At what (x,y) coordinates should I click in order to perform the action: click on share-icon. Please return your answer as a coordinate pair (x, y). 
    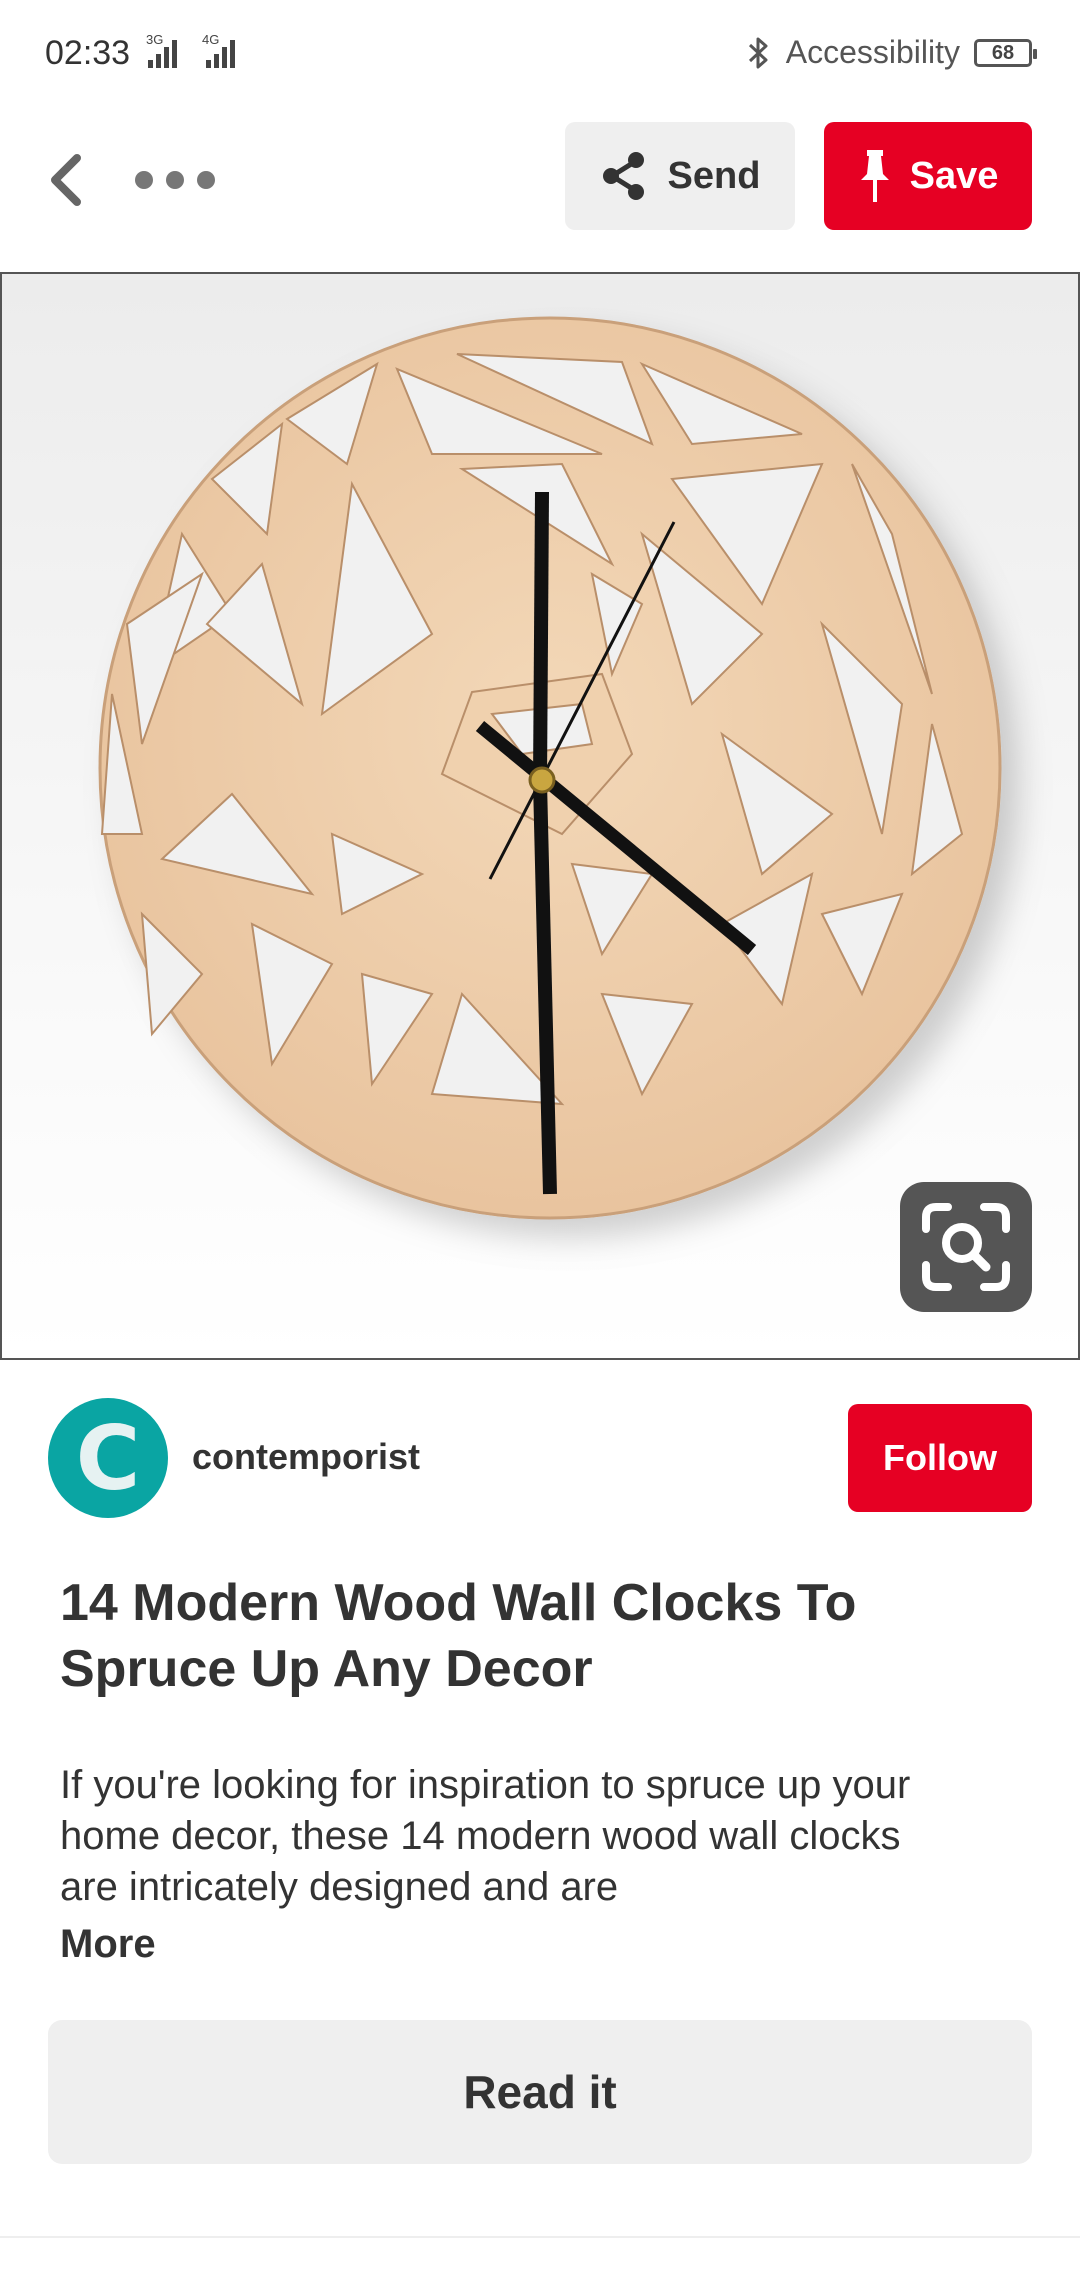
    Looking at the image, I should click on (623, 176).